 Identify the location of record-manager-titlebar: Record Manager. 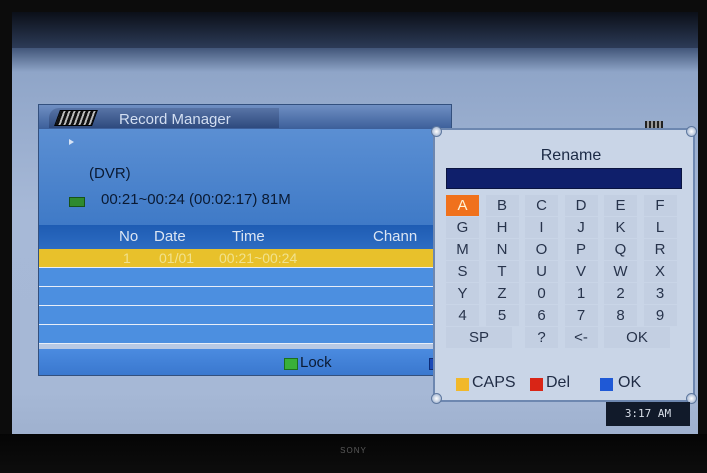
(245, 117).